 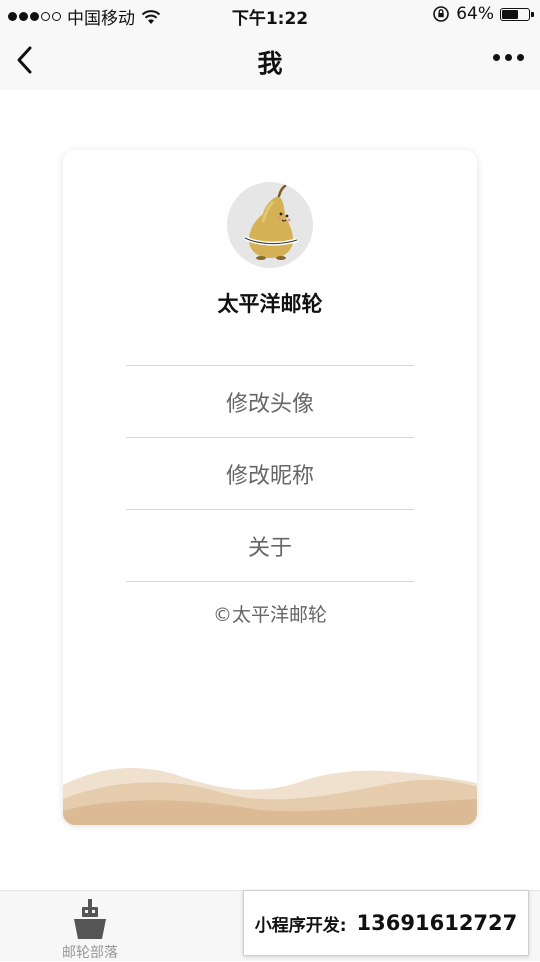 What do you see at coordinates (300, 925) in the screenshot?
I see `promo-label: 小程序开发:` at bounding box center [300, 925].